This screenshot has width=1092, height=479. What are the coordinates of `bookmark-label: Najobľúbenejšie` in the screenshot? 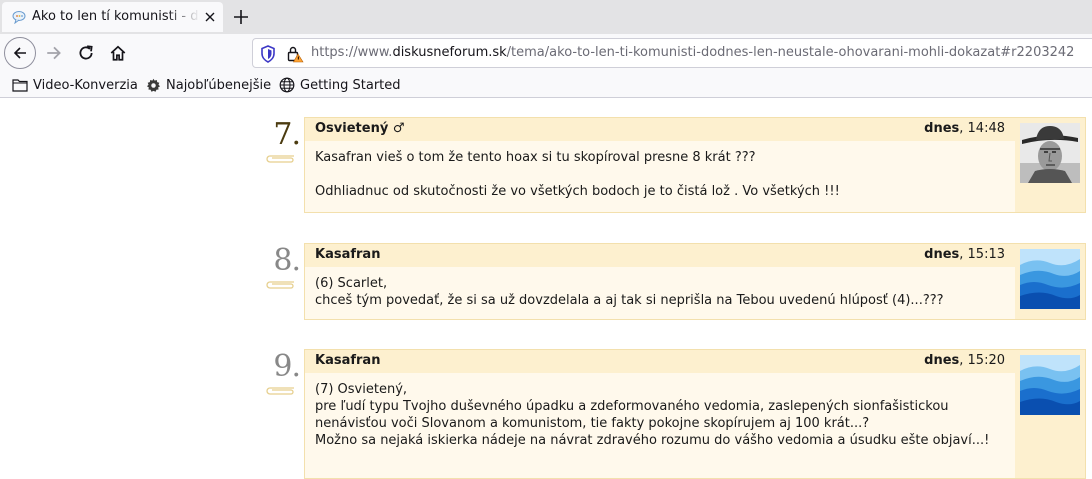 It's located at (219, 85).